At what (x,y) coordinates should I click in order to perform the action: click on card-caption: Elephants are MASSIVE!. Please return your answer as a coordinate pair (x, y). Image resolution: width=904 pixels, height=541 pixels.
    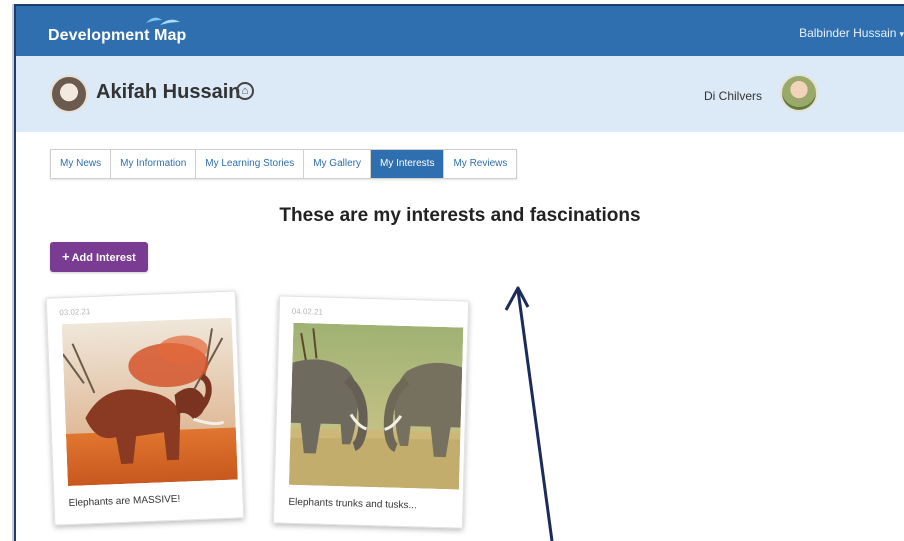
    Looking at the image, I should click on (124, 501).